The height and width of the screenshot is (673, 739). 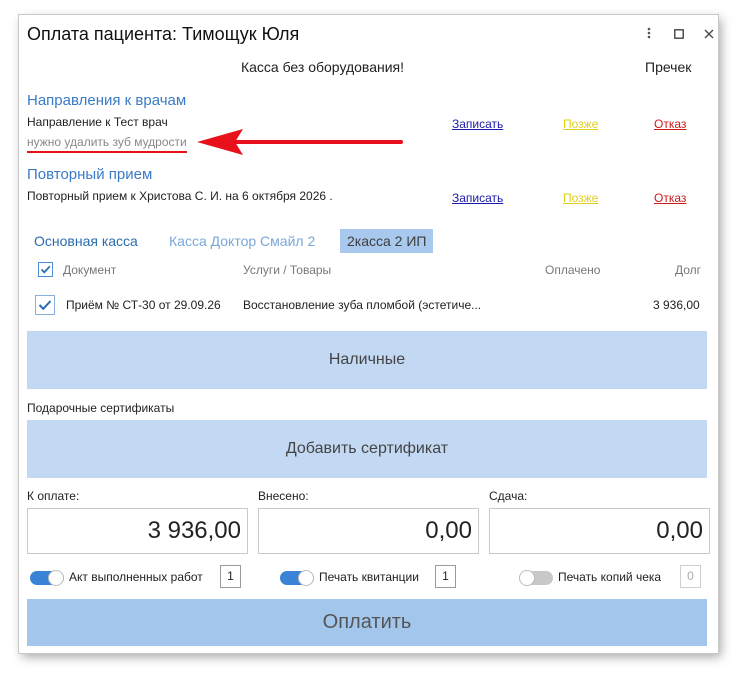 I want to click on select-all-checkbox, so click(x=45, y=269).